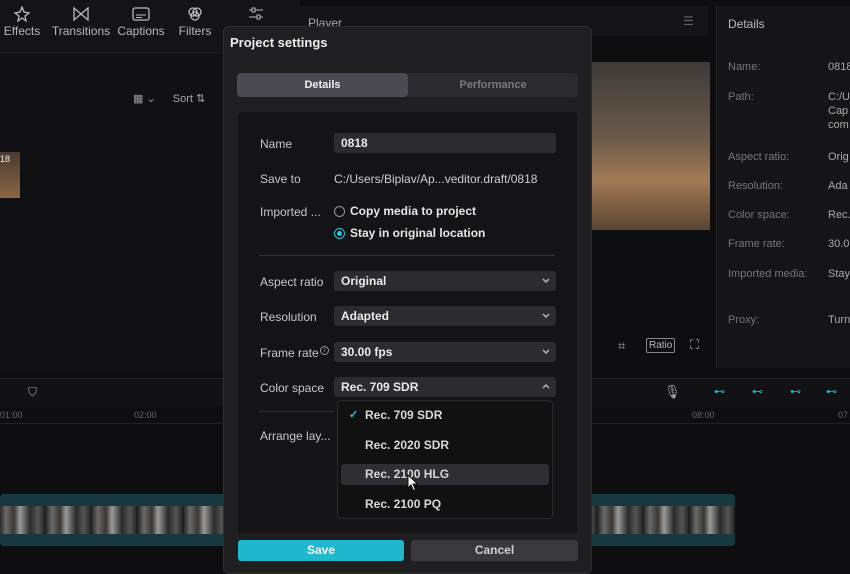 This screenshot has height=574, width=850. I want to click on filters-label: Filters, so click(195, 31).